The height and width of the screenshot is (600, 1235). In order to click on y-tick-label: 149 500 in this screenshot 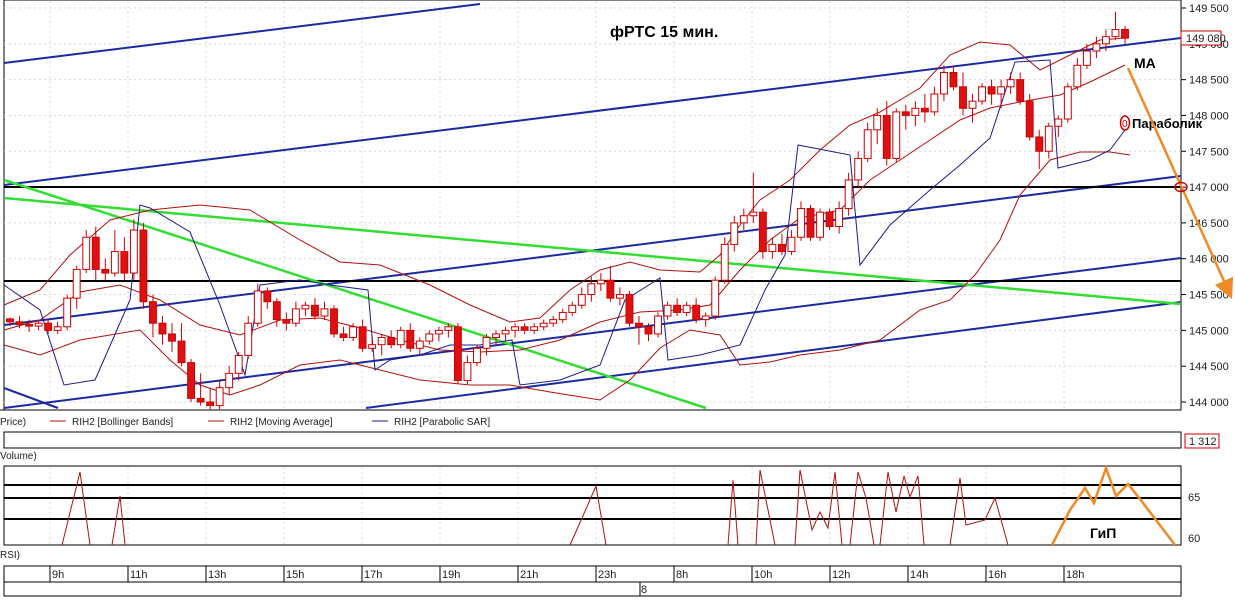, I will do `click(1209, 9)`.